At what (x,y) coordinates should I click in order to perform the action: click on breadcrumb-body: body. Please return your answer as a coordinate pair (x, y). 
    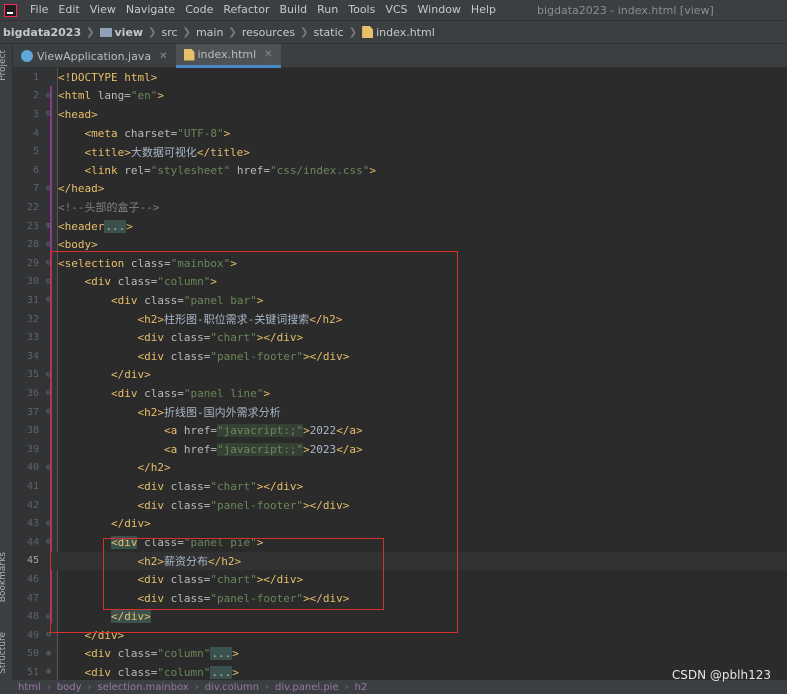
    Looking at the image, I should click on (69, 687).